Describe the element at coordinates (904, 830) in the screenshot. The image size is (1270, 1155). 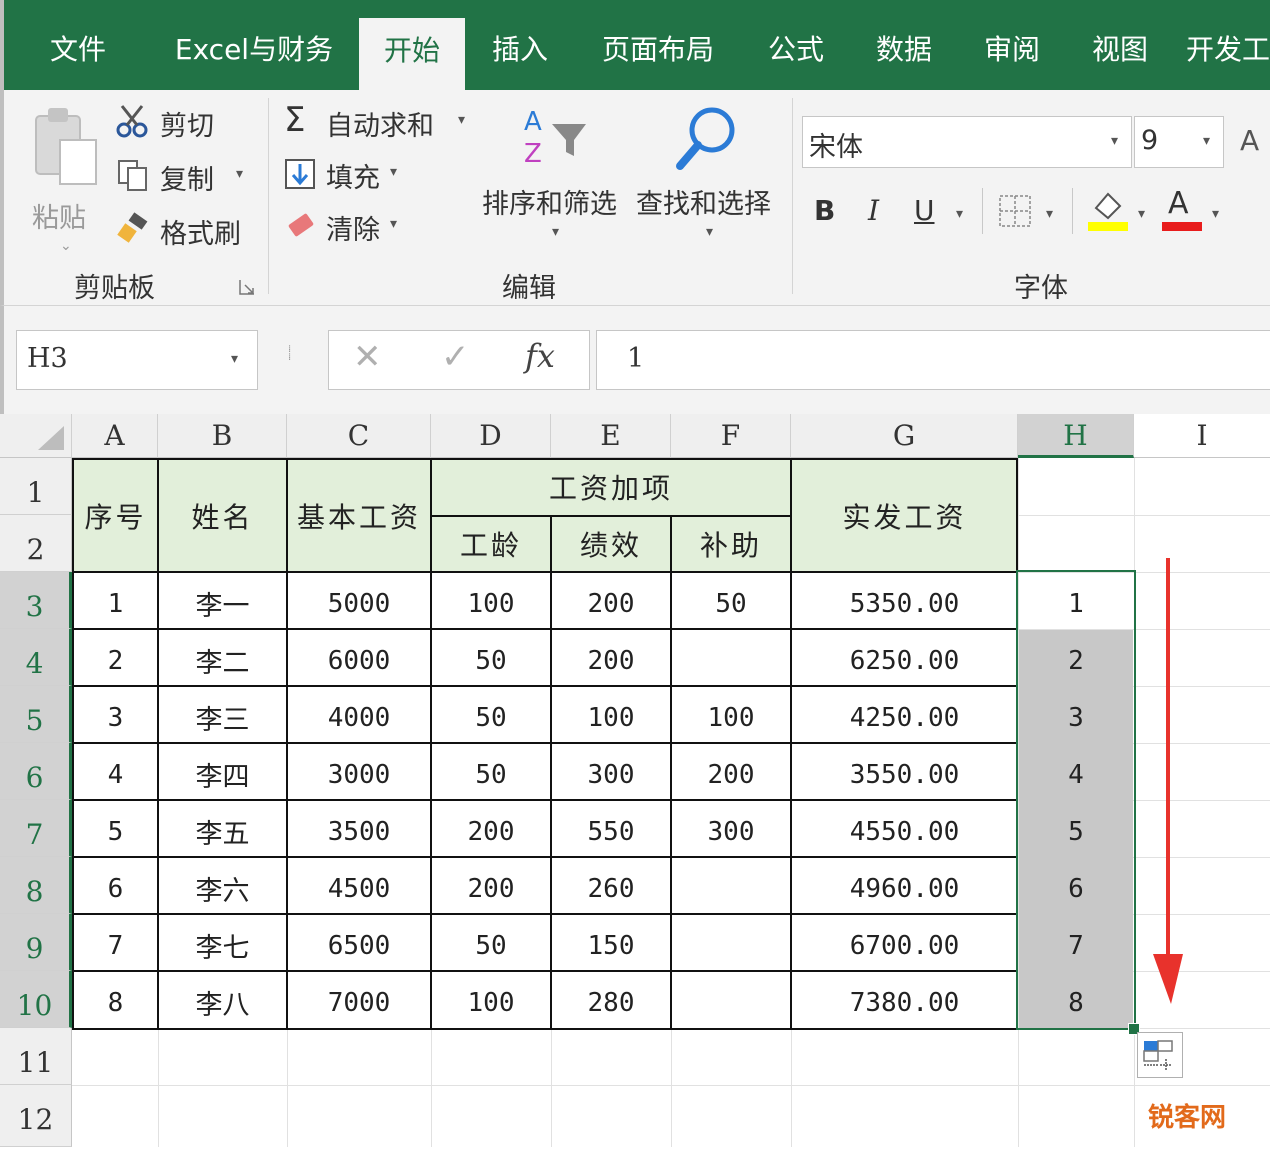
I see `cell-actual-salary: 4550.00` at that location.